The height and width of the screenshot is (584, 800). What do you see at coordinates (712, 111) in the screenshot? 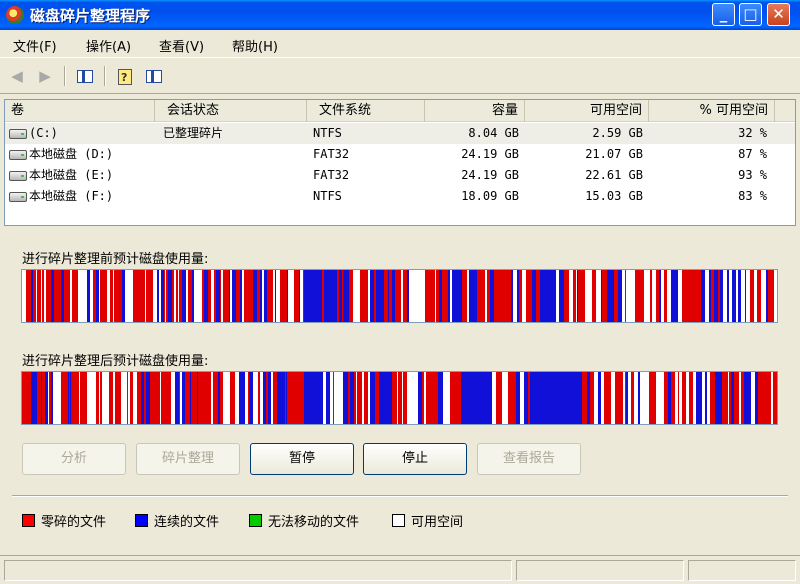
I see `column-percent-free: % 可用空间` at bounding box center [712, 111].